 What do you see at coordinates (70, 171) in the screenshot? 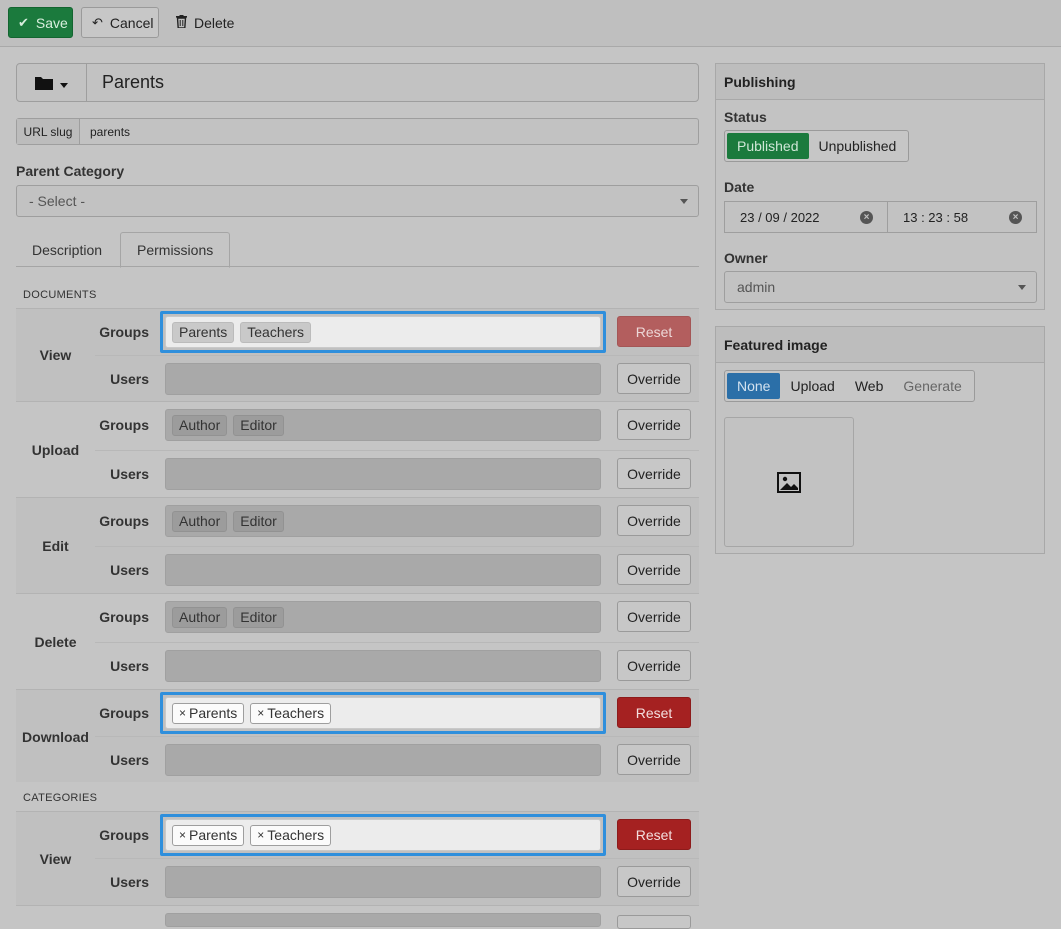
I see `parent-category-label: Parent Category` at bounding box center [70, 171].